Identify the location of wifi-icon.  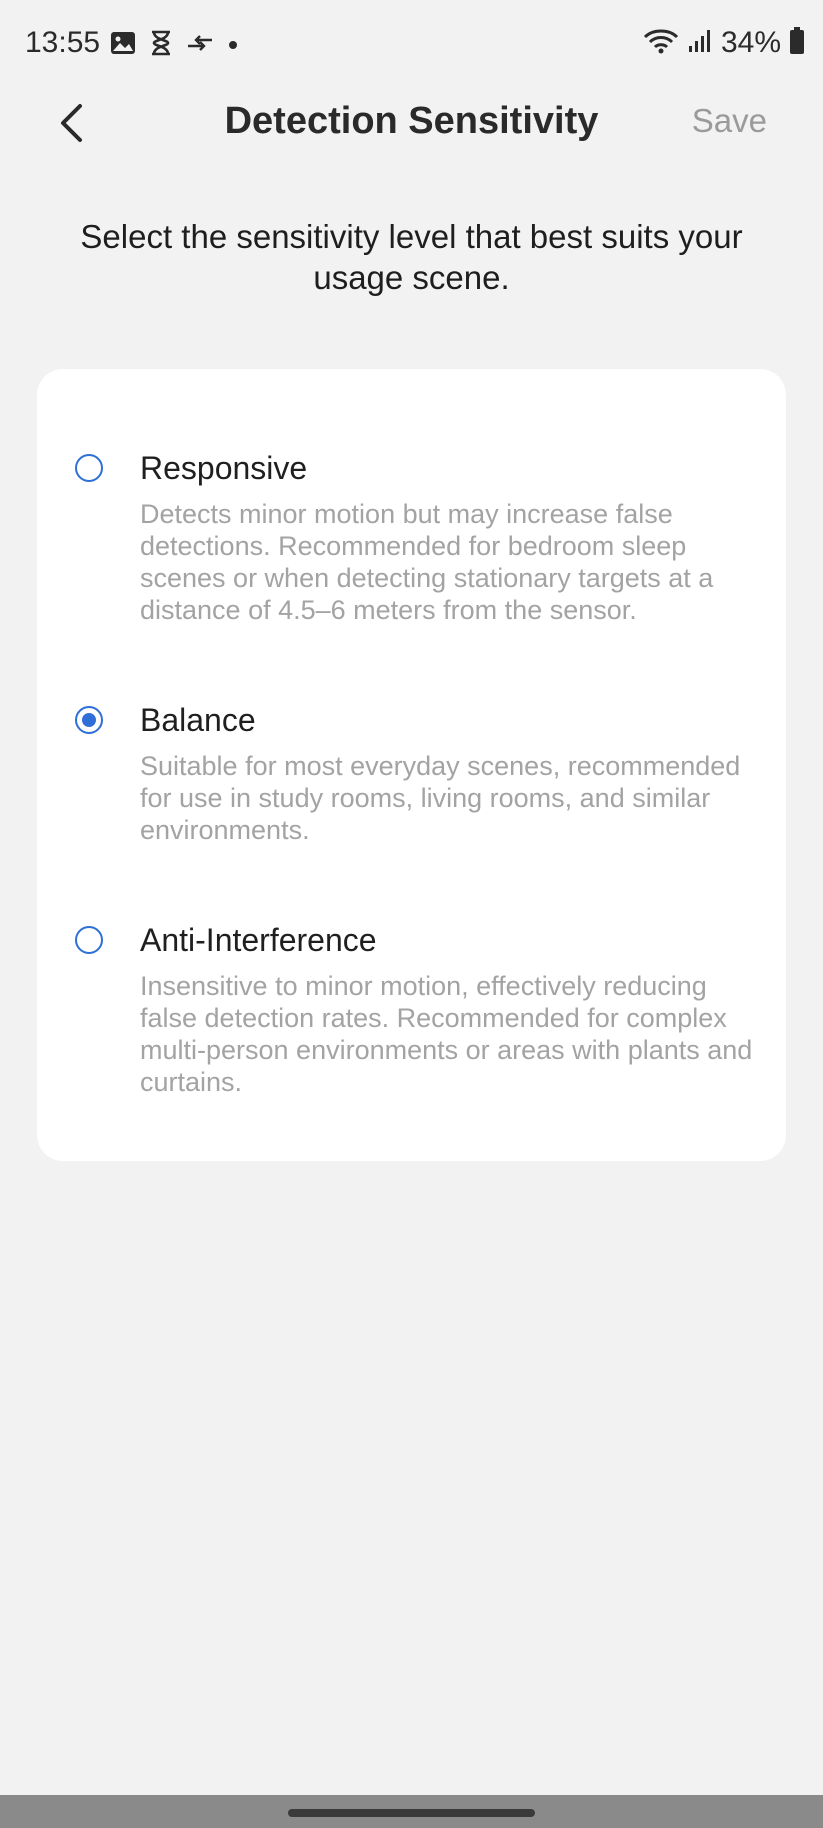
(661, 43).